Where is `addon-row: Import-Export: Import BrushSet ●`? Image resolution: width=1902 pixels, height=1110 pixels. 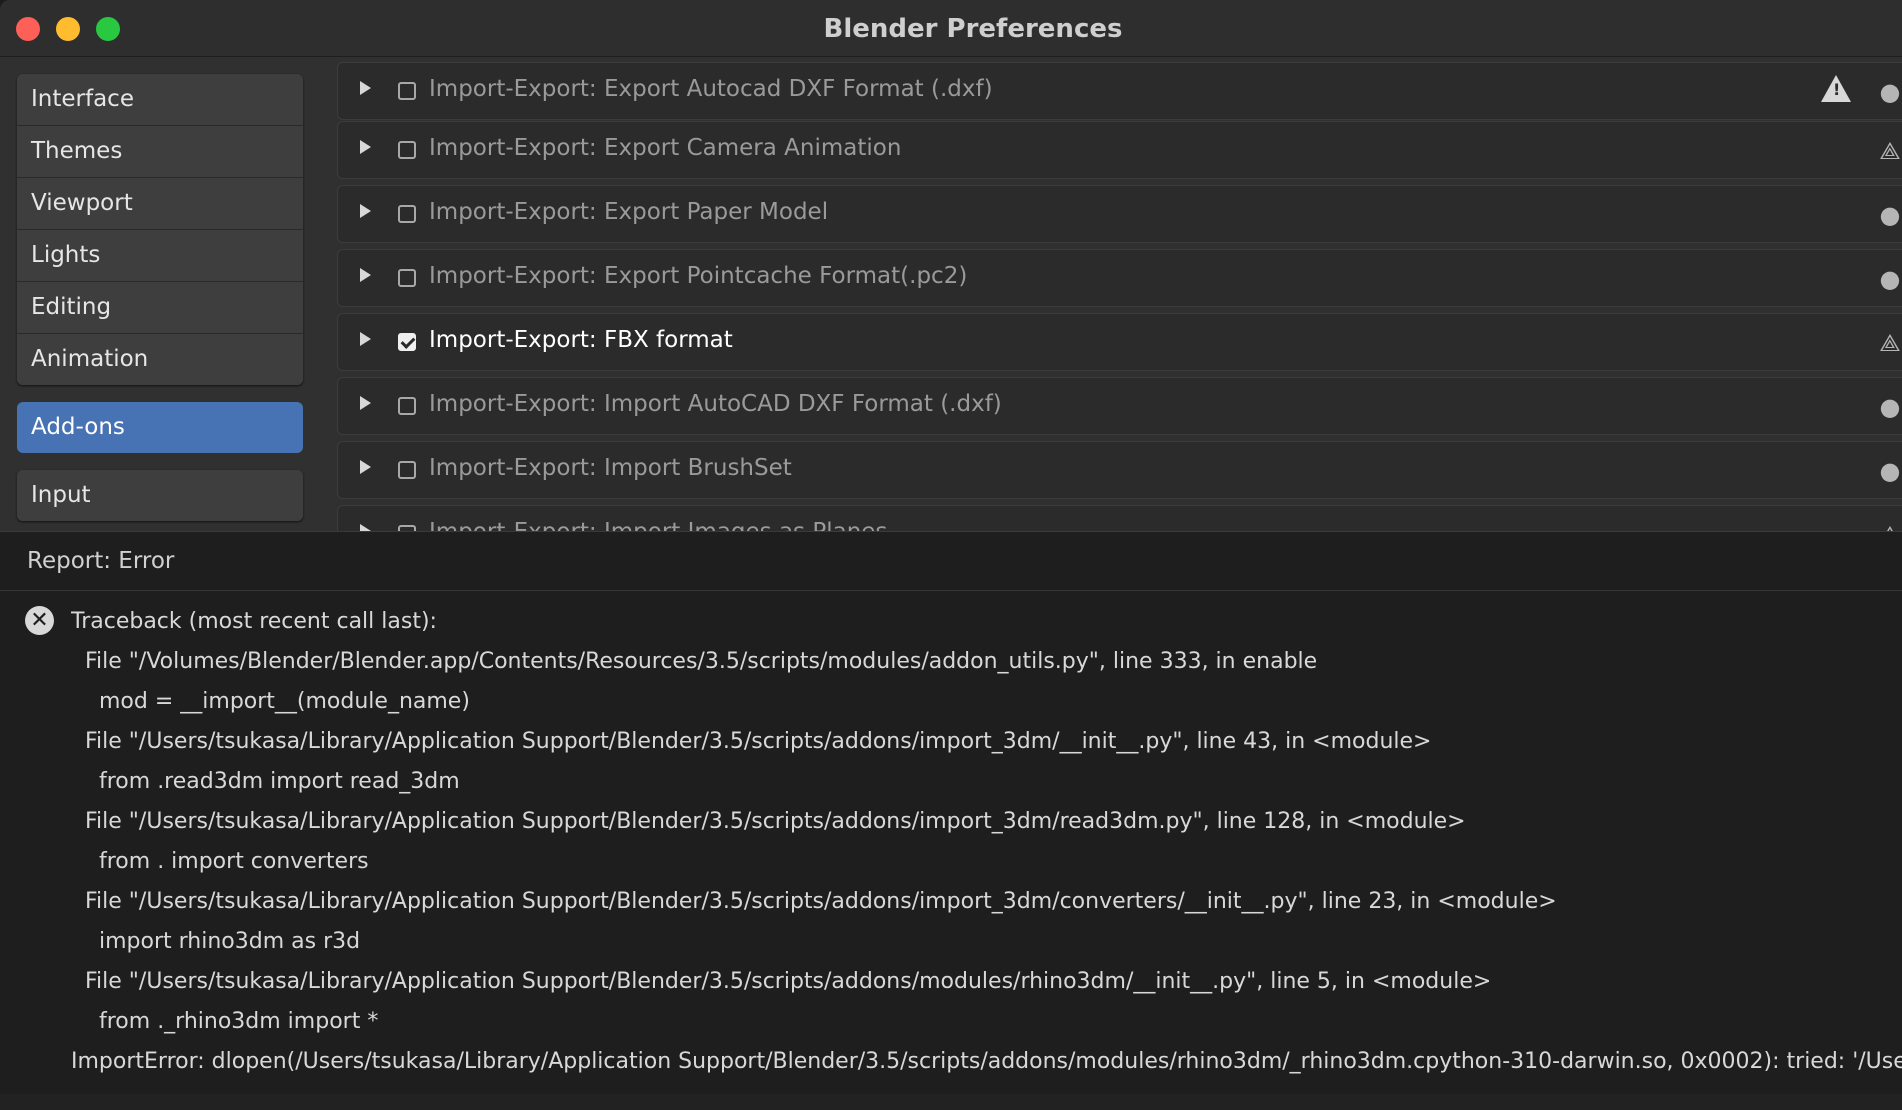 addon-row: Import-Export: Import BrushSet ● is located at coordinates (1119, 470).